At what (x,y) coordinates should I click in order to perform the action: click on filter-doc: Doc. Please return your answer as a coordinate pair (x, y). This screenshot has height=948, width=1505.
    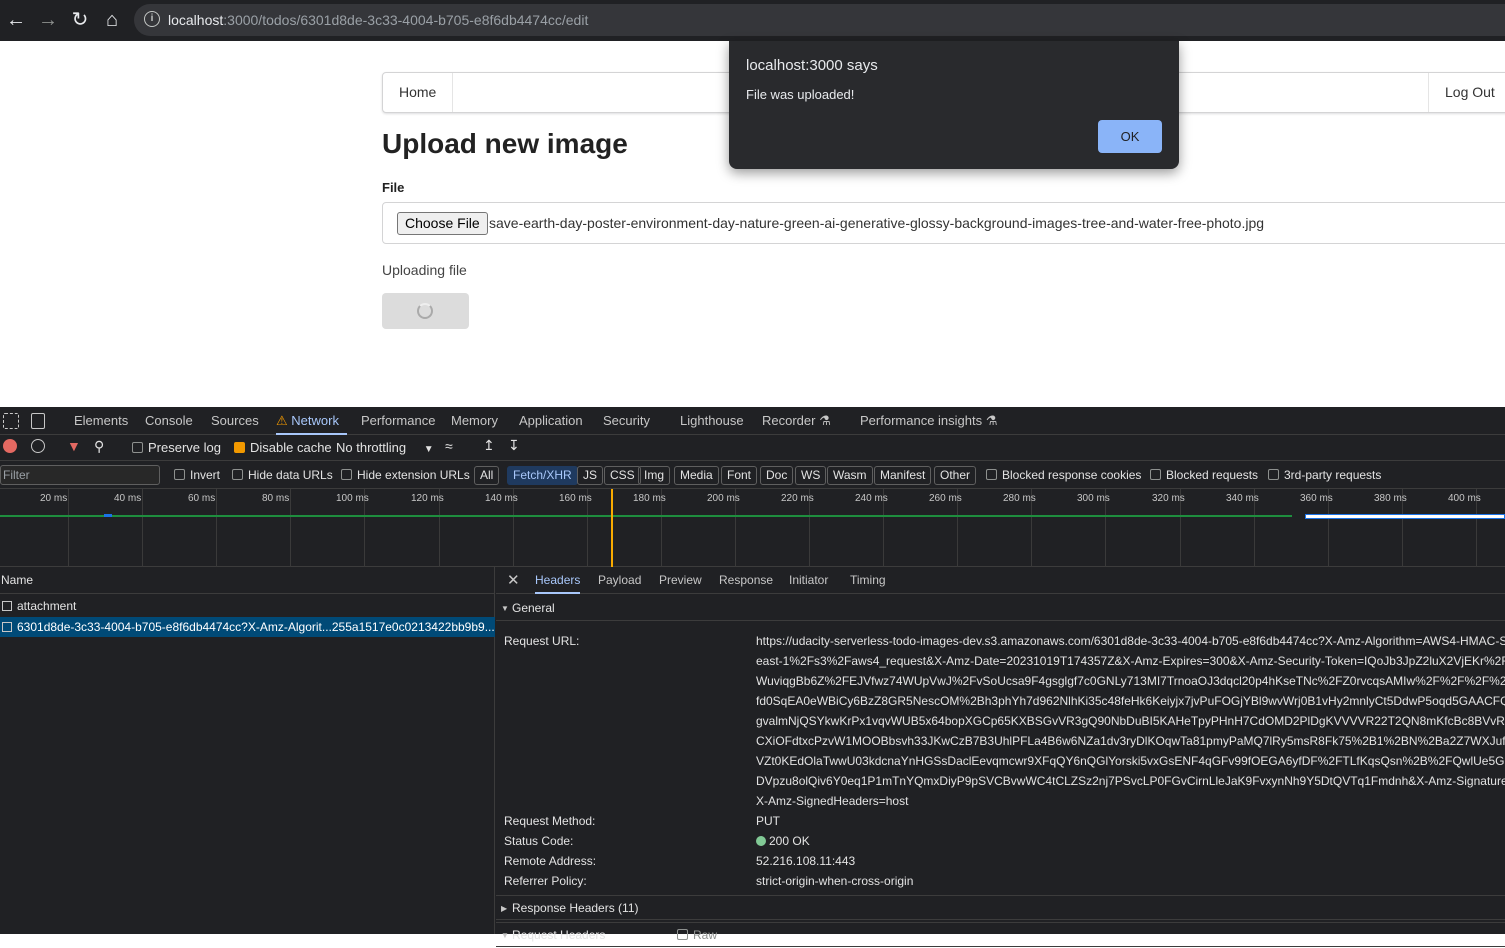
    Looking at the image, I should click on (777, 475).